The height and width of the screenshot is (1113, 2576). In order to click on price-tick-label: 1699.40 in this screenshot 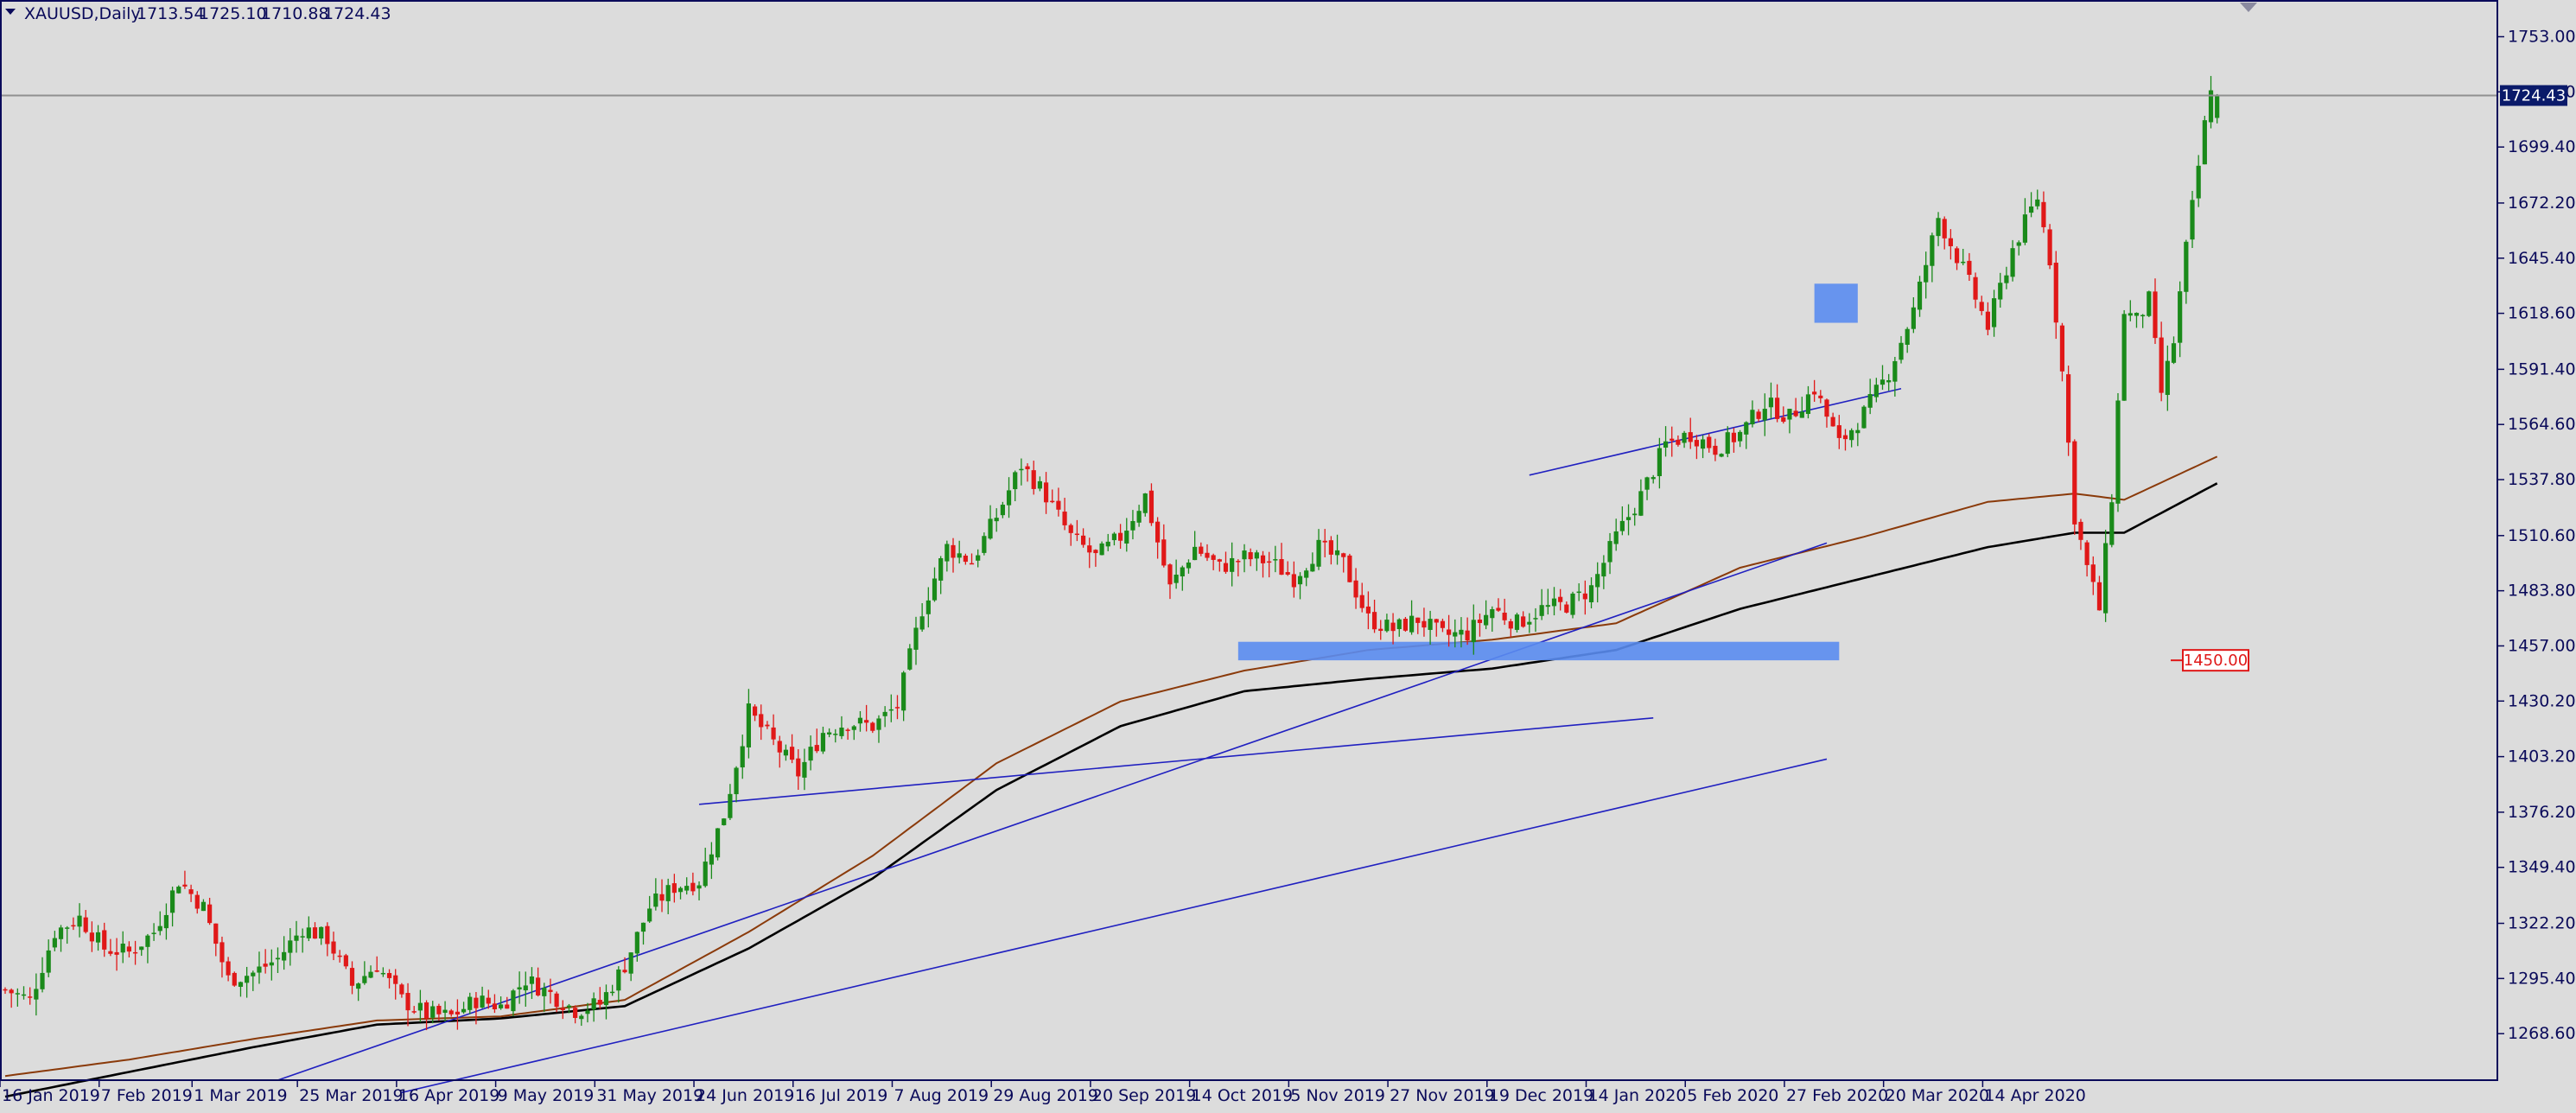, I will do `click(2542, 146)`.